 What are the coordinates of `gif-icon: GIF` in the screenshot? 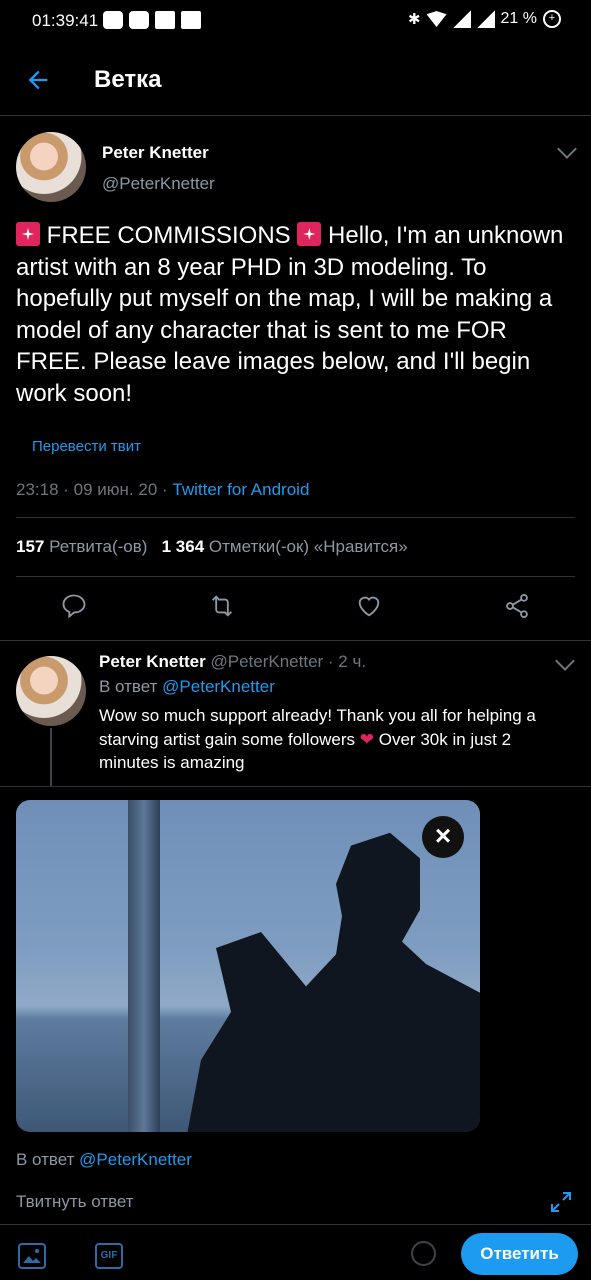 It's located at (109, 1256).